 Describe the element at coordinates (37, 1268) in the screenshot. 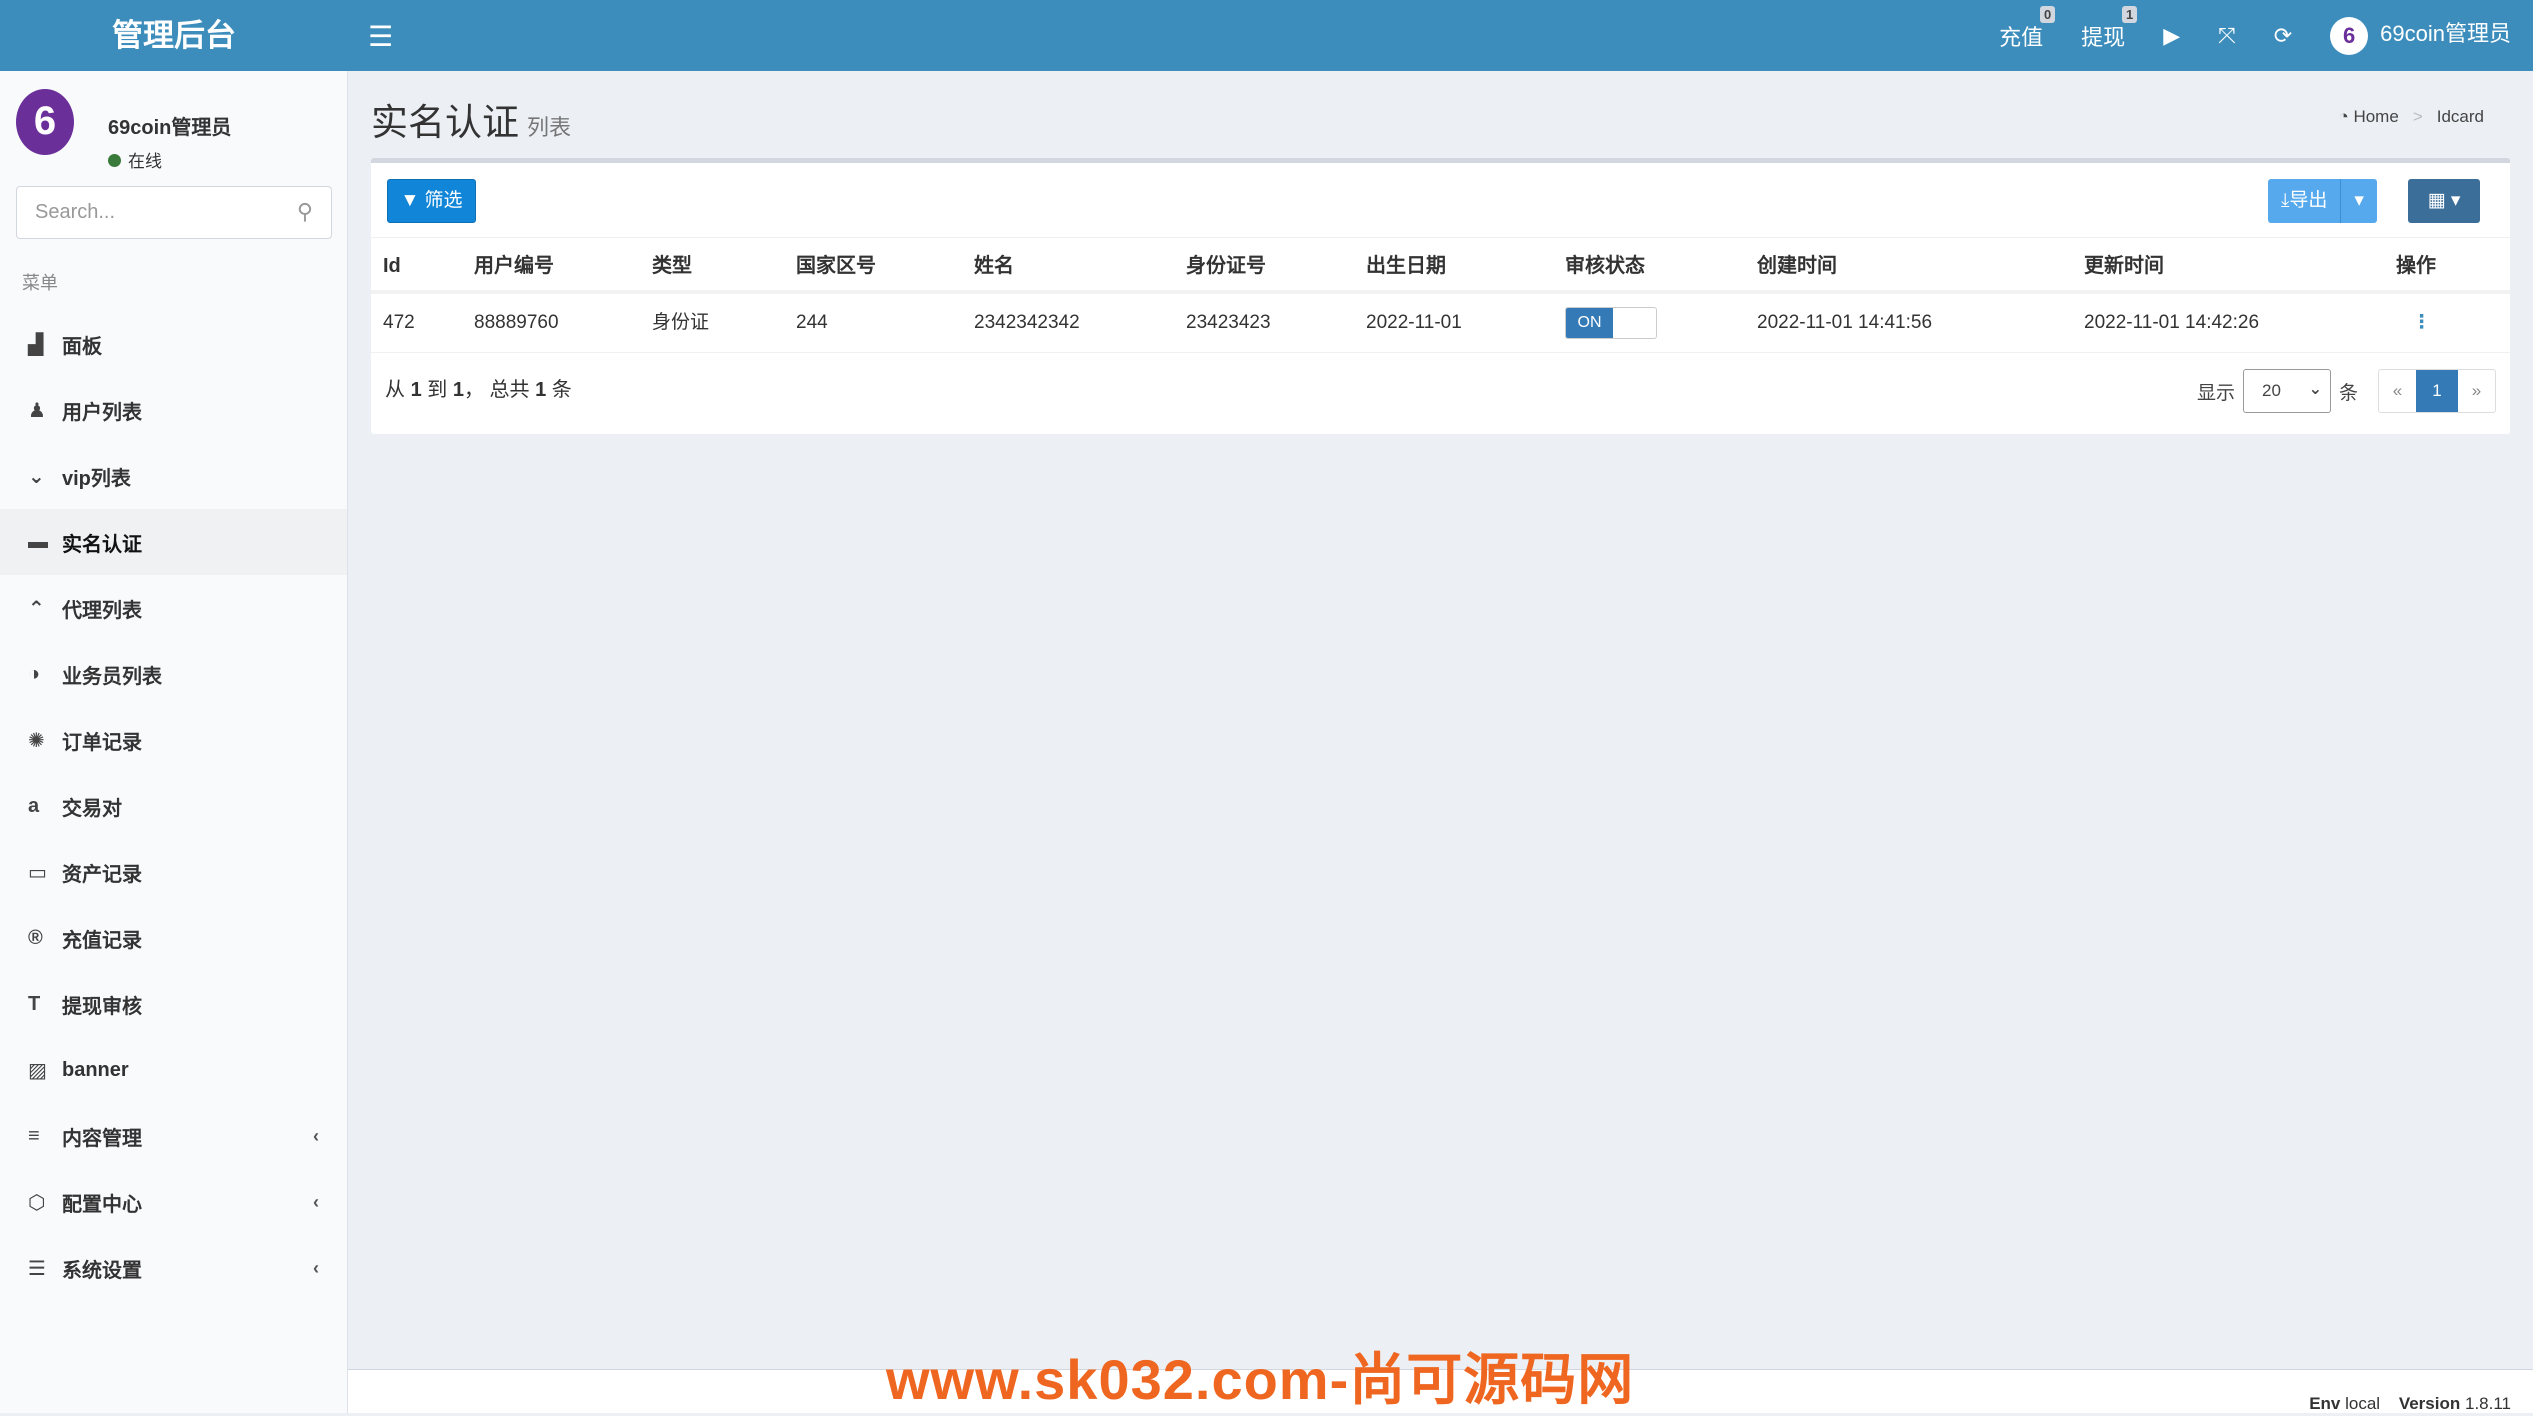

I see `server-icon: ☰` at that location.